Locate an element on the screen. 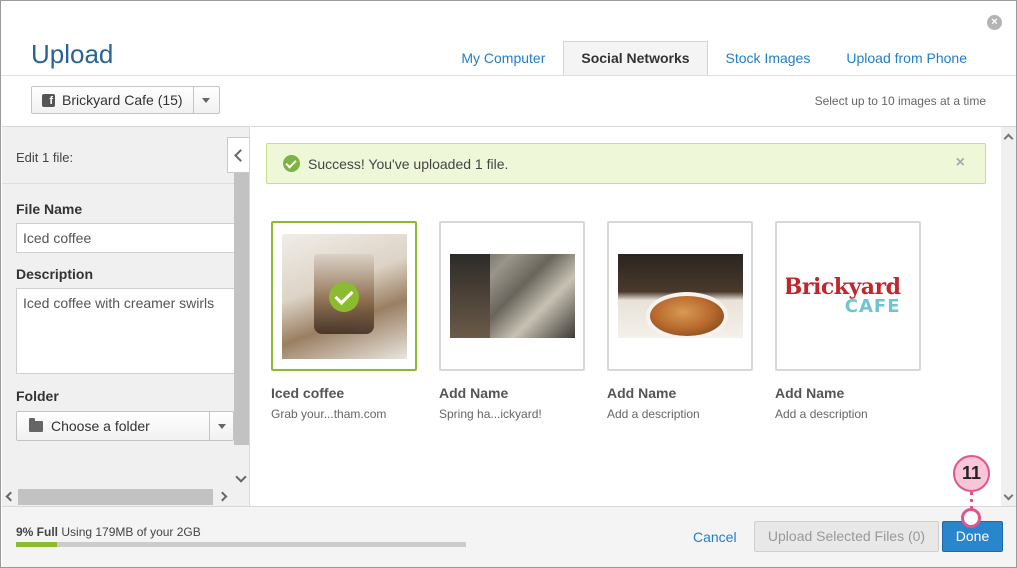 Image resolution: width=1017 pixels, height=568 pixels. tab-stock-images: Stock Images is located at coordinates (768, 58).